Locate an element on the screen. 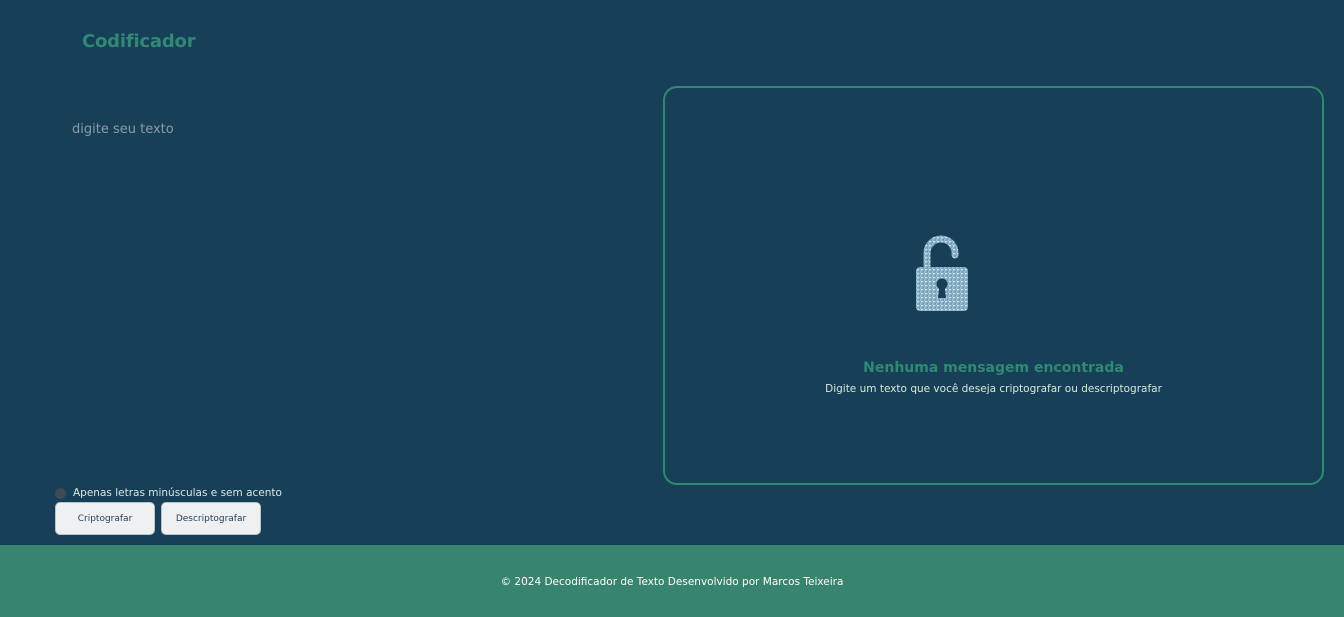 The image size is (1344, 617). logo-title: Codificador is located at coordinates (139, 41).